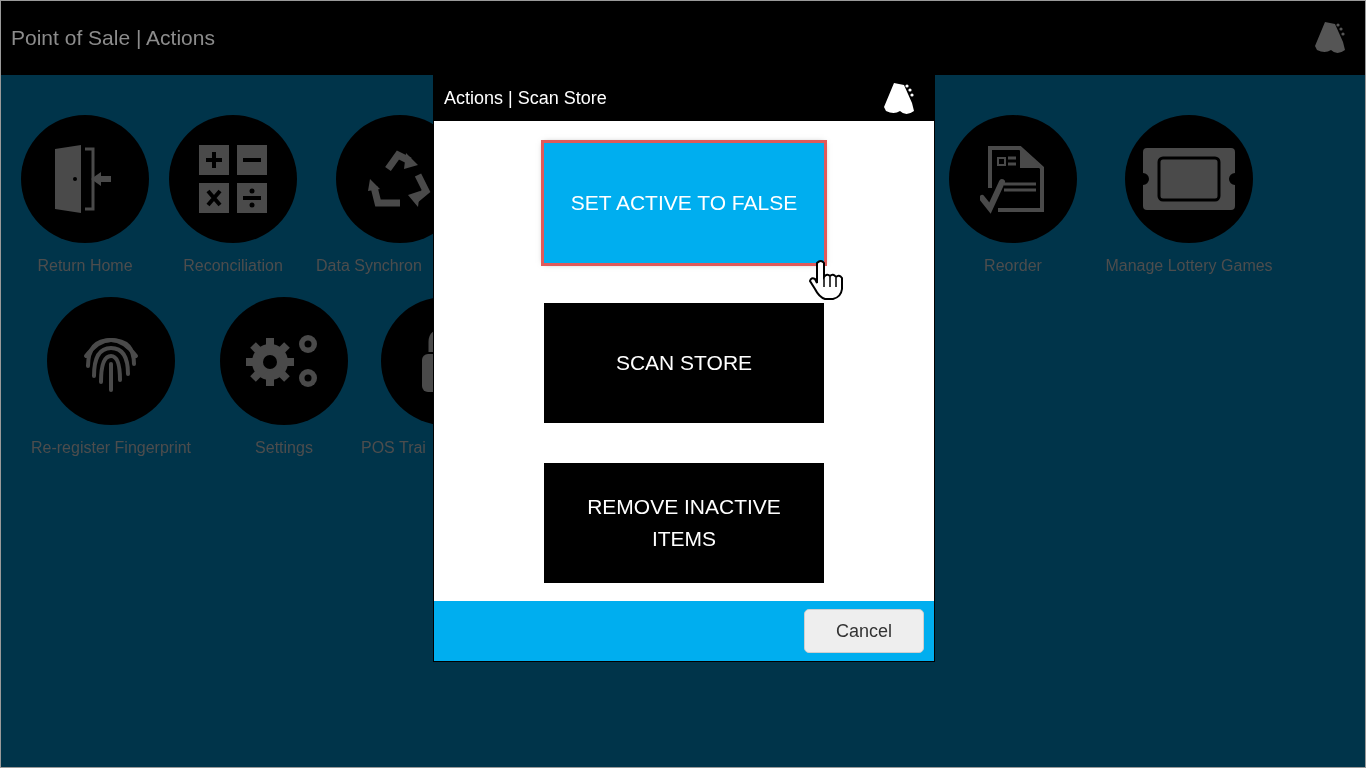 The height and width of the screenshot is (768, 1366). What do you see at coordinates (113, 38) in the screenshot?
I see `window-title: Point of Sale | Actions` at bounding box center [113, 38].